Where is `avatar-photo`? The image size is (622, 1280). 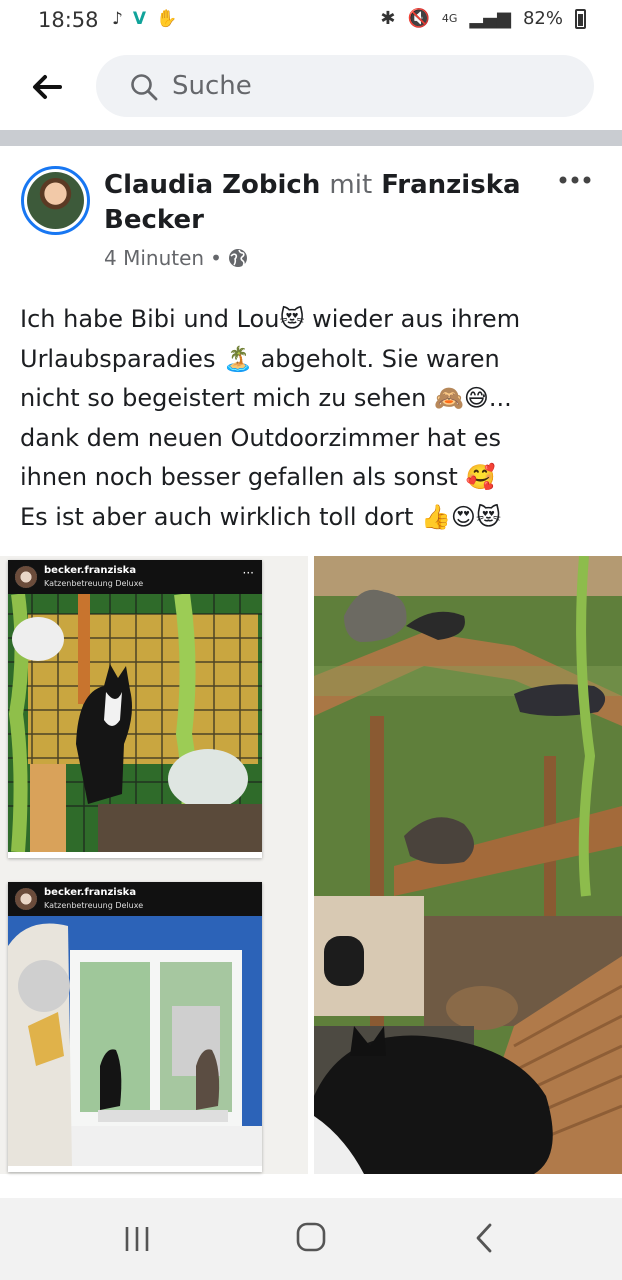
avatar-photo is located at coordinates (55, 200).